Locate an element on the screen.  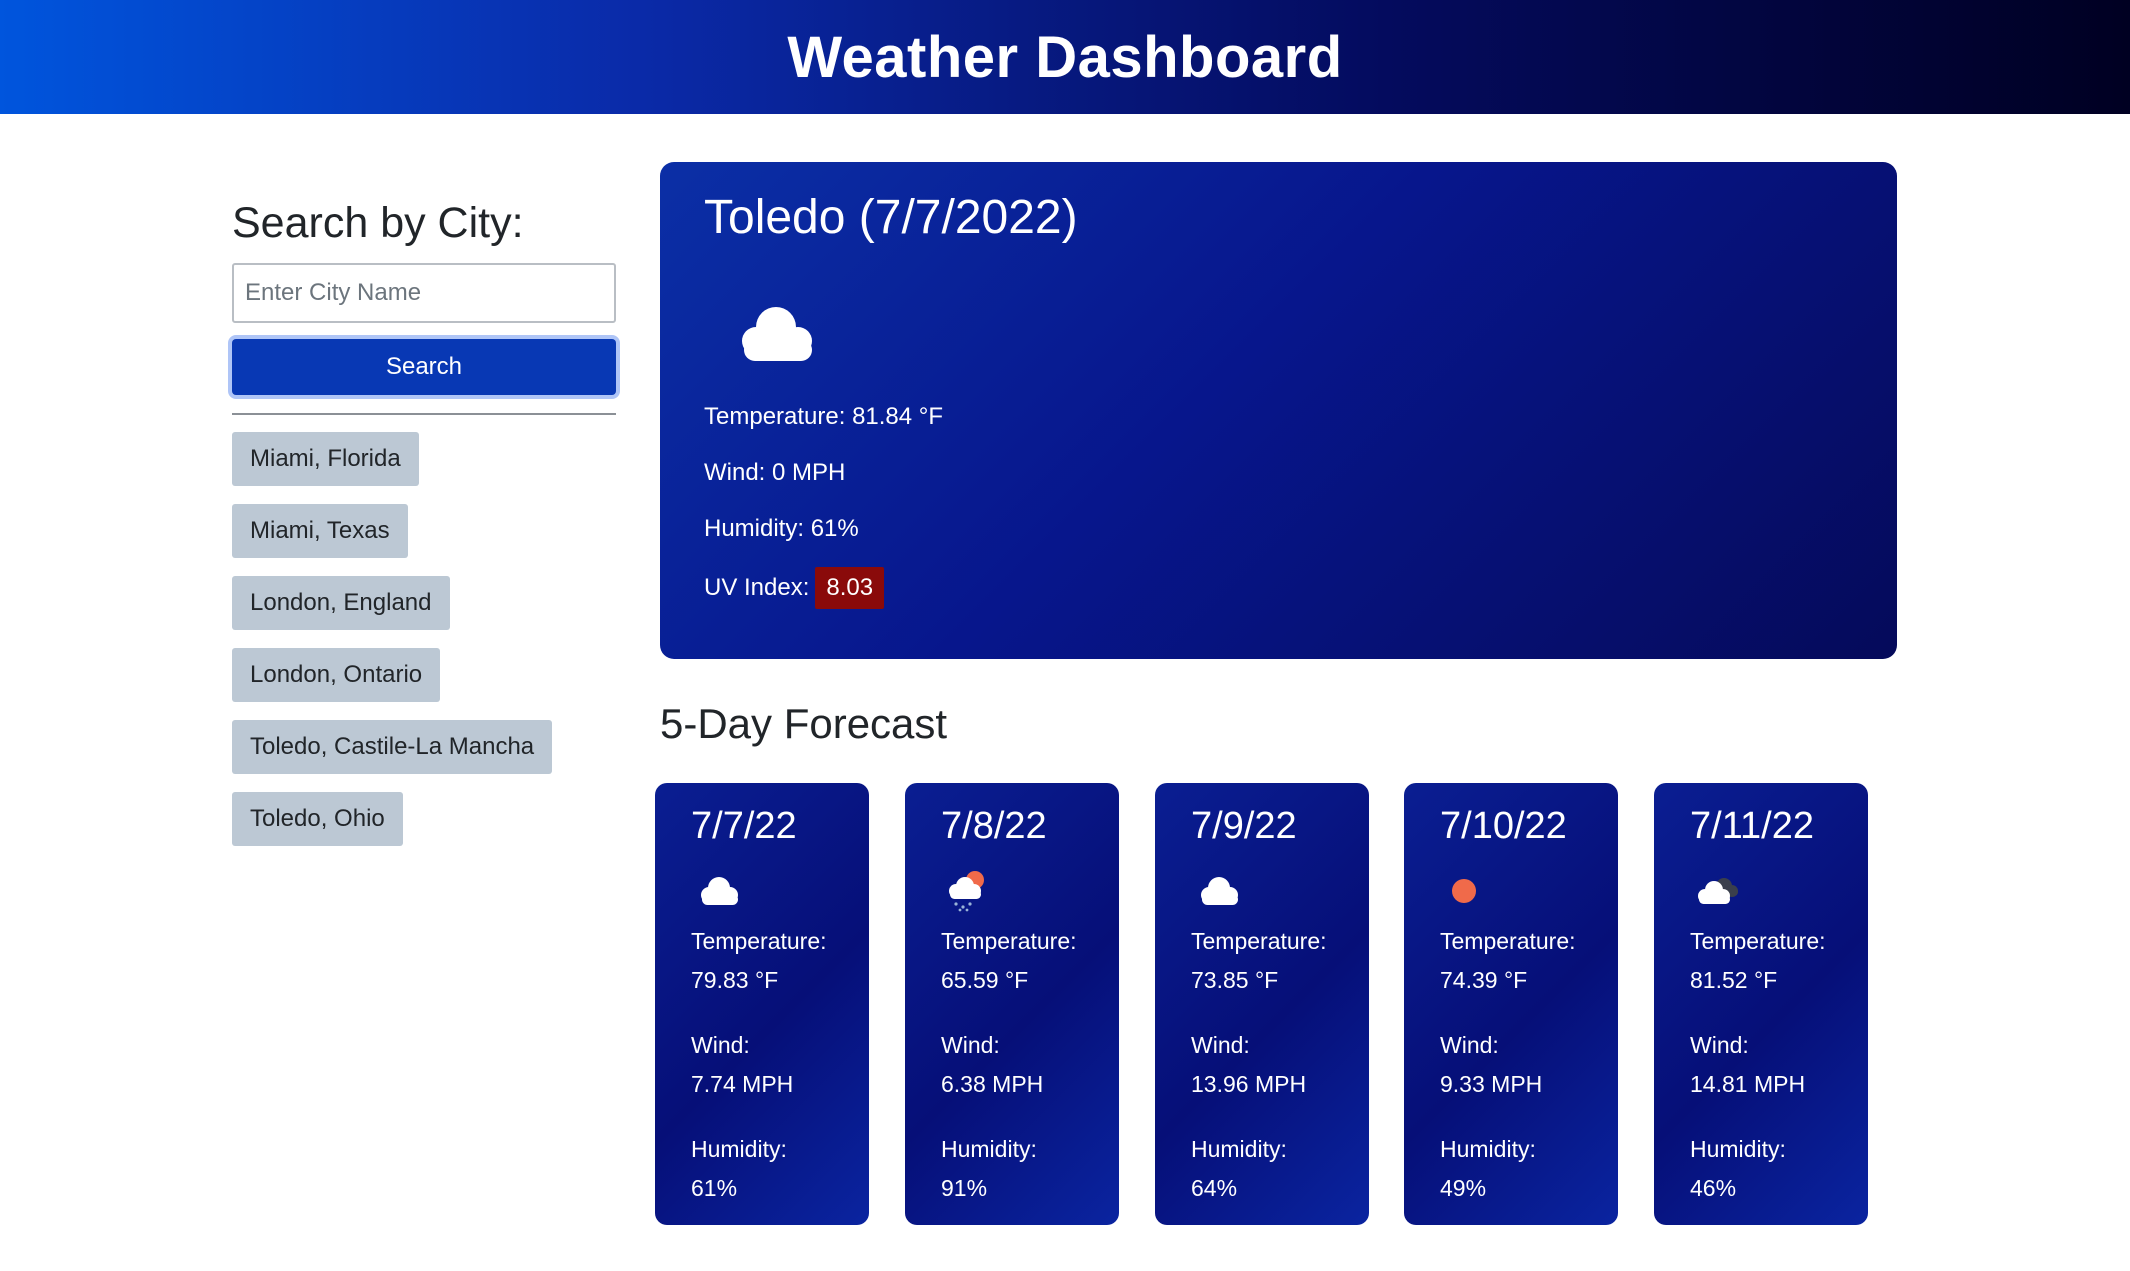
uv-index-row: UV Index: 8.03 is located at coordinates (1278, 588).